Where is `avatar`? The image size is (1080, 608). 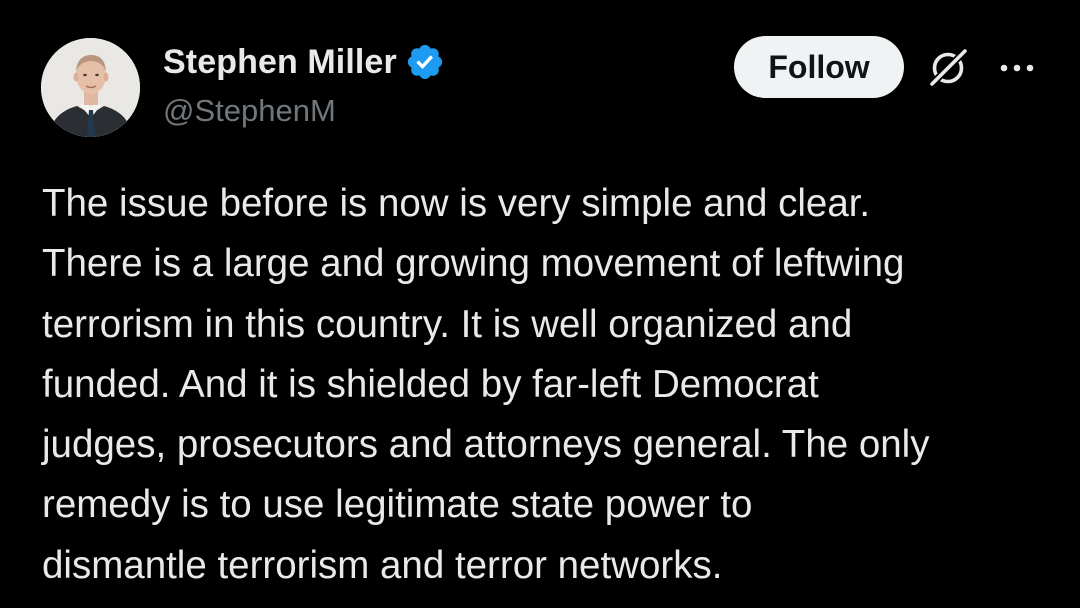
avatar is located at coordinates (90, 87).